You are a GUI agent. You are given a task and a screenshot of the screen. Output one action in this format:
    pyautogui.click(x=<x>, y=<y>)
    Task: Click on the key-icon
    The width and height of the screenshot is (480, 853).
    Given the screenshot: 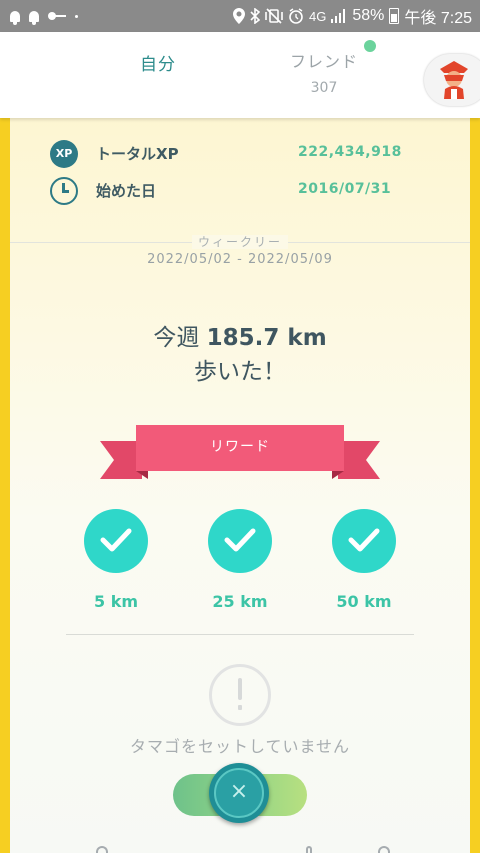 What is the action you would take?
    pyautogui.click(x=57, y=16)
    